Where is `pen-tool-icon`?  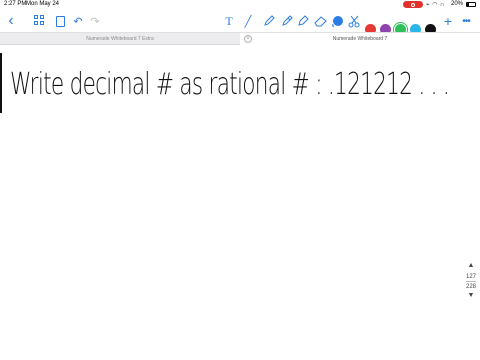 pen-tool-icon is located at coordinates (269, 21).